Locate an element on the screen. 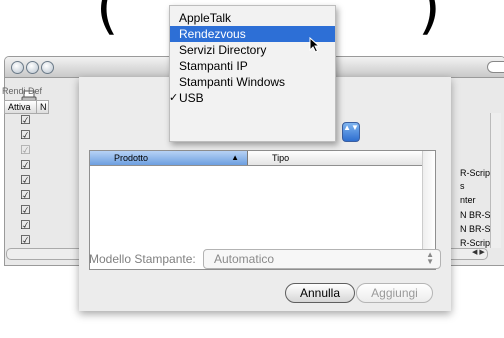 This screenshot has width=504, height=338. column-header-prodotto-label: Prodotto is located at coordinates (131, 158).